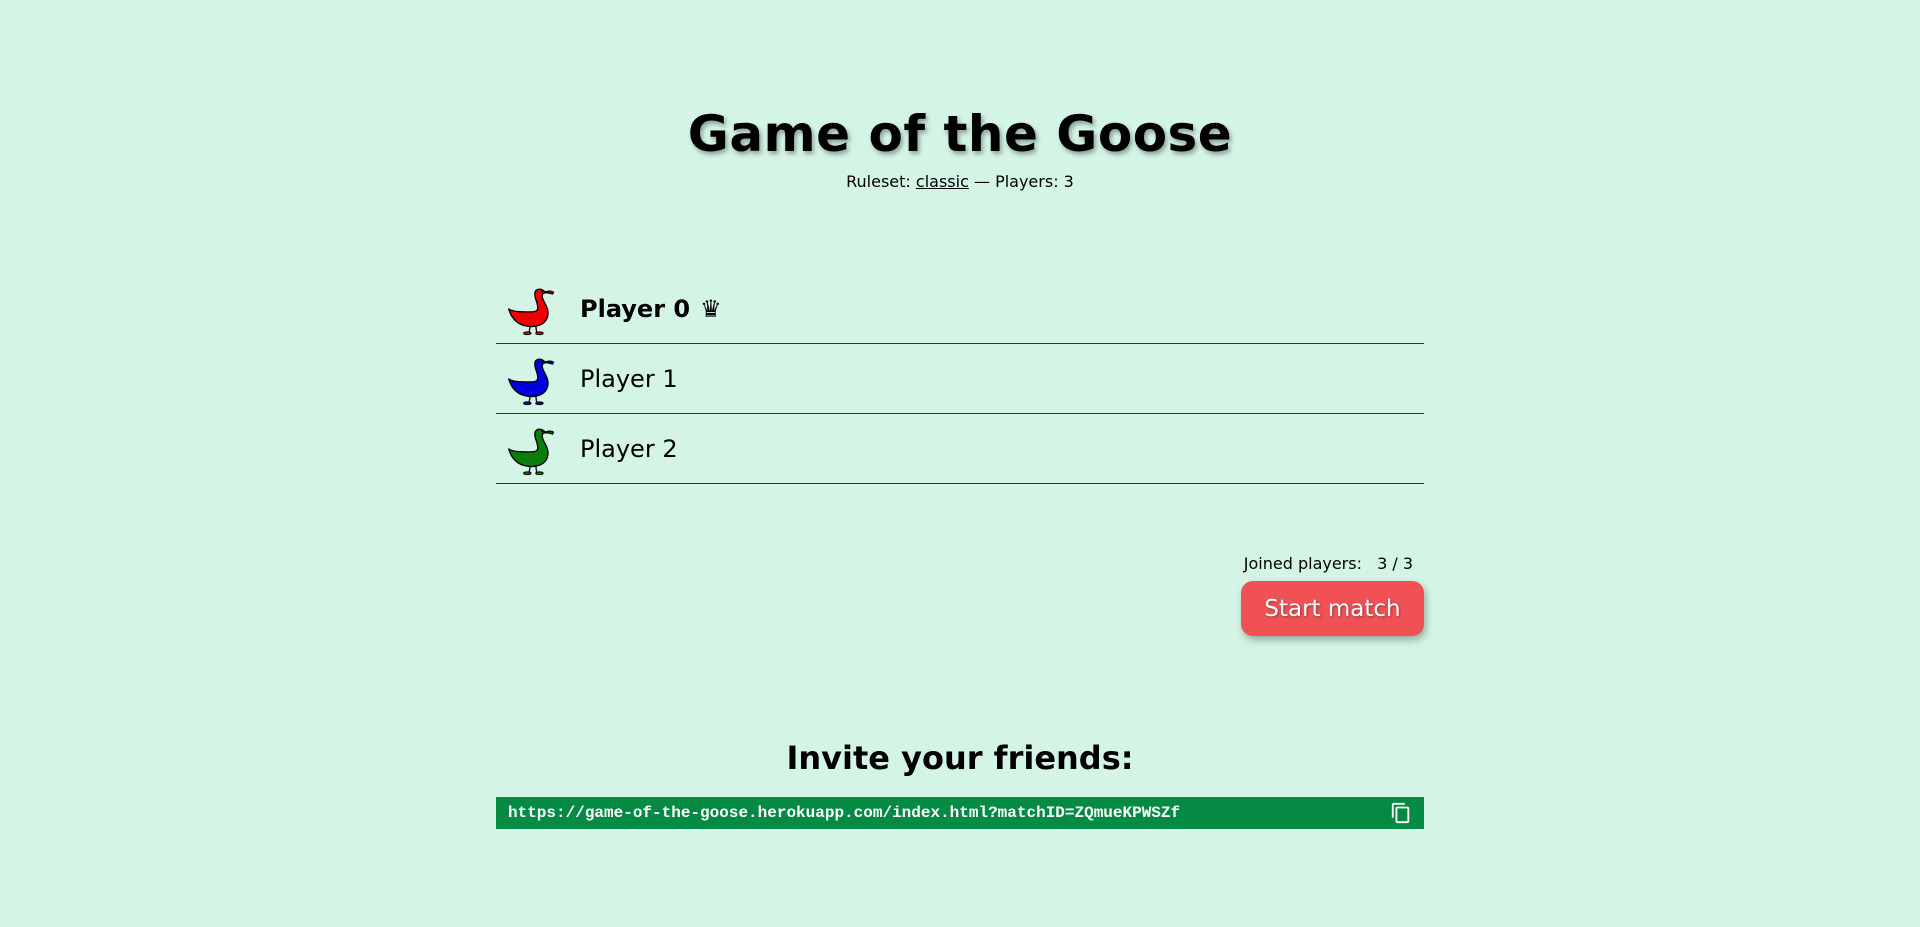 The height and width of the screenshot is (927, 1920). What do you see at coordinates (960, 449) in the screenshot?
I see `player-row-2: Player 2` at bounding box center [960, 449].